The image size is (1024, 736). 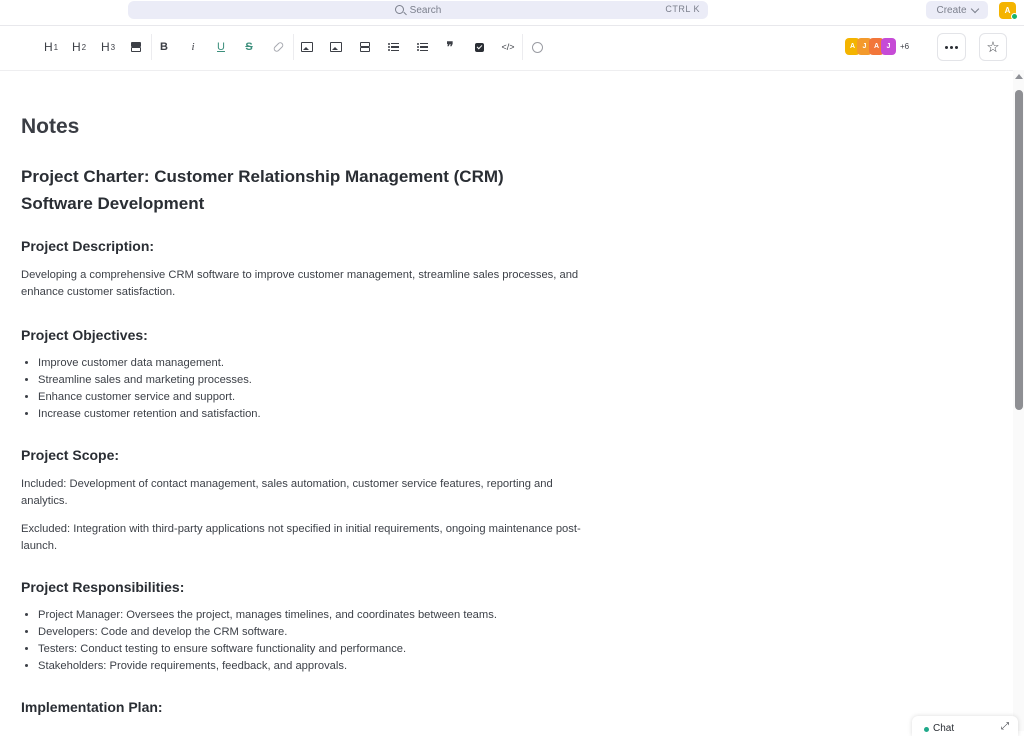 What do you see at coordinates (1014, 16) in the screenshot?
I see `online-status-dot` at bounding box center [1014, 16].